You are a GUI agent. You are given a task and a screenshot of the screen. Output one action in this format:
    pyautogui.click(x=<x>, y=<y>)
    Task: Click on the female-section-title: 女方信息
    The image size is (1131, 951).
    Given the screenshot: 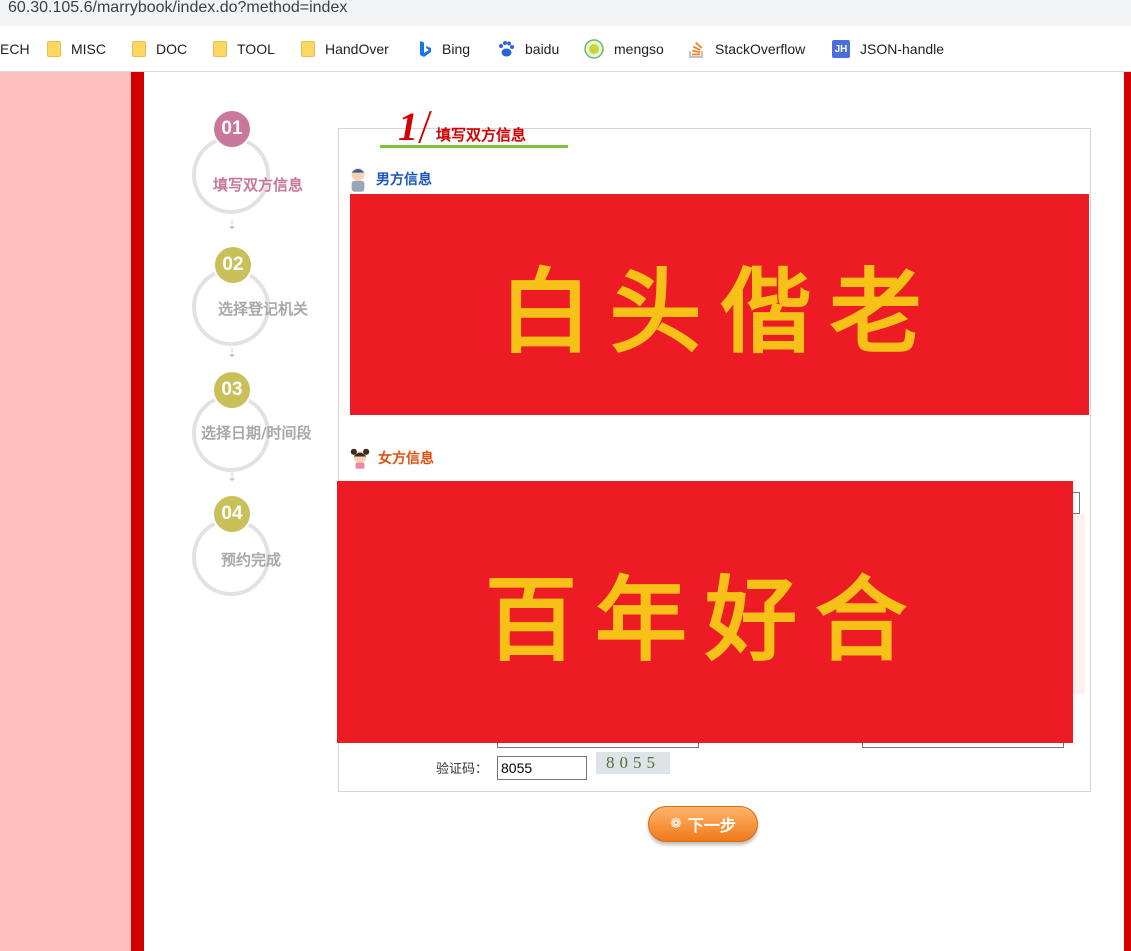 What is the action you would take?
    pyautogui.click(x=406, y=459)
    